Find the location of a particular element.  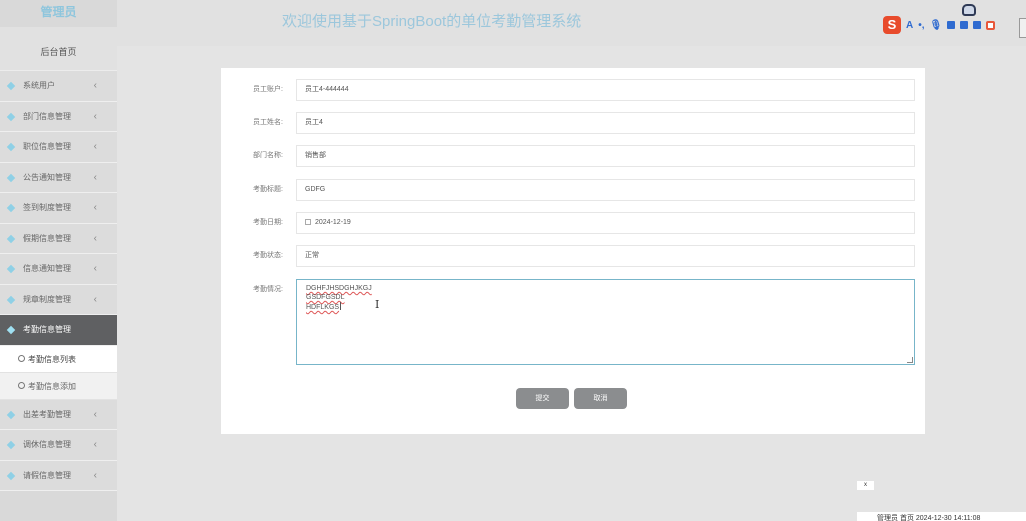

sidebar-item-business-trip: 出差考勤管理 ‹ is located at coordinates (58, 414).